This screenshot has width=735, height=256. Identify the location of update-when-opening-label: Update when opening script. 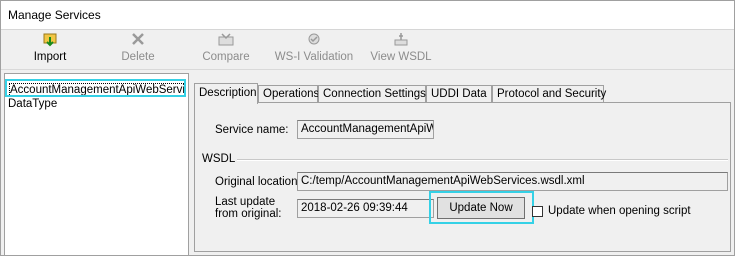
(619, 211).